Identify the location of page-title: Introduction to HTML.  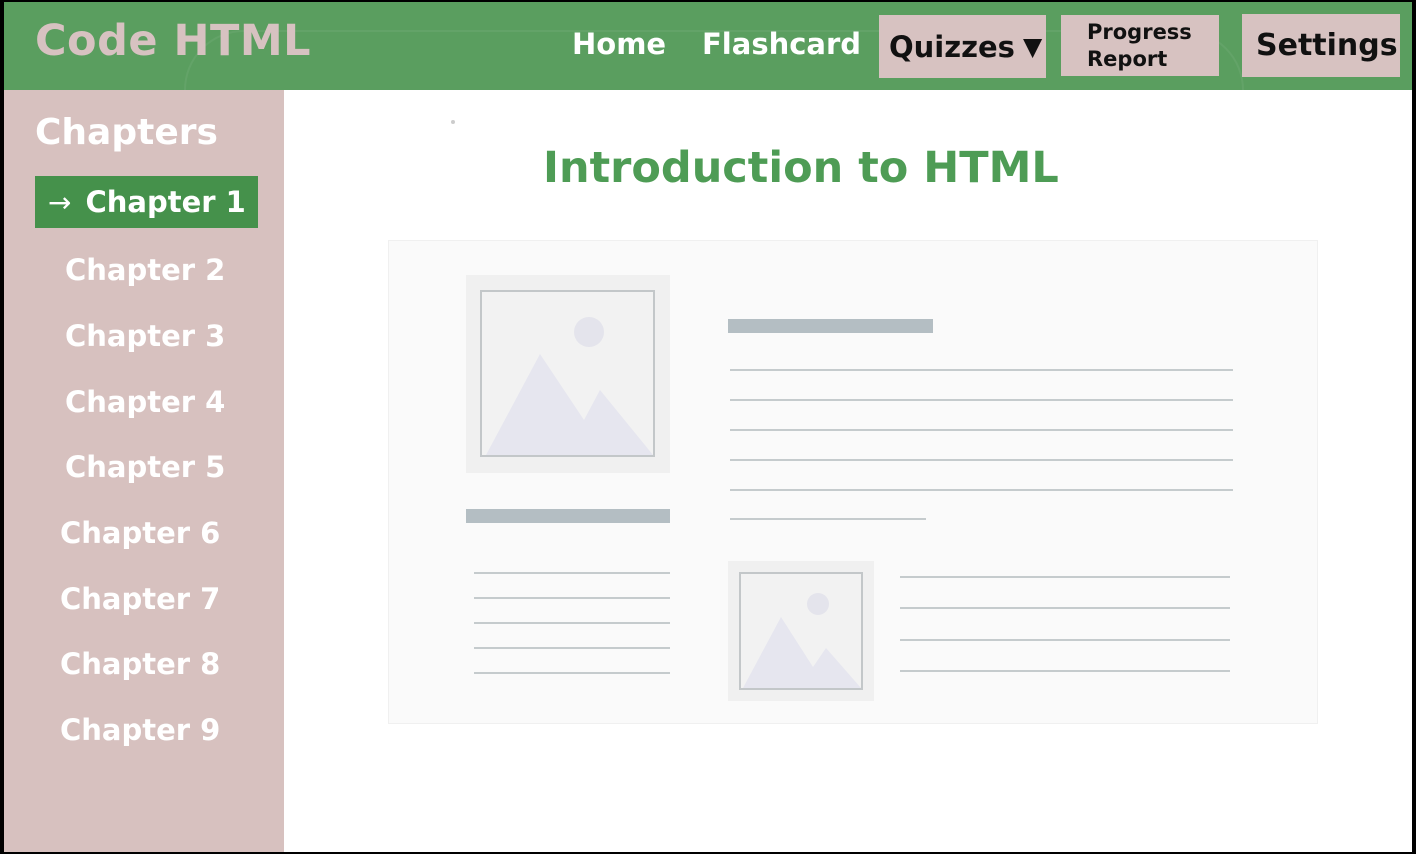
(801, 168).